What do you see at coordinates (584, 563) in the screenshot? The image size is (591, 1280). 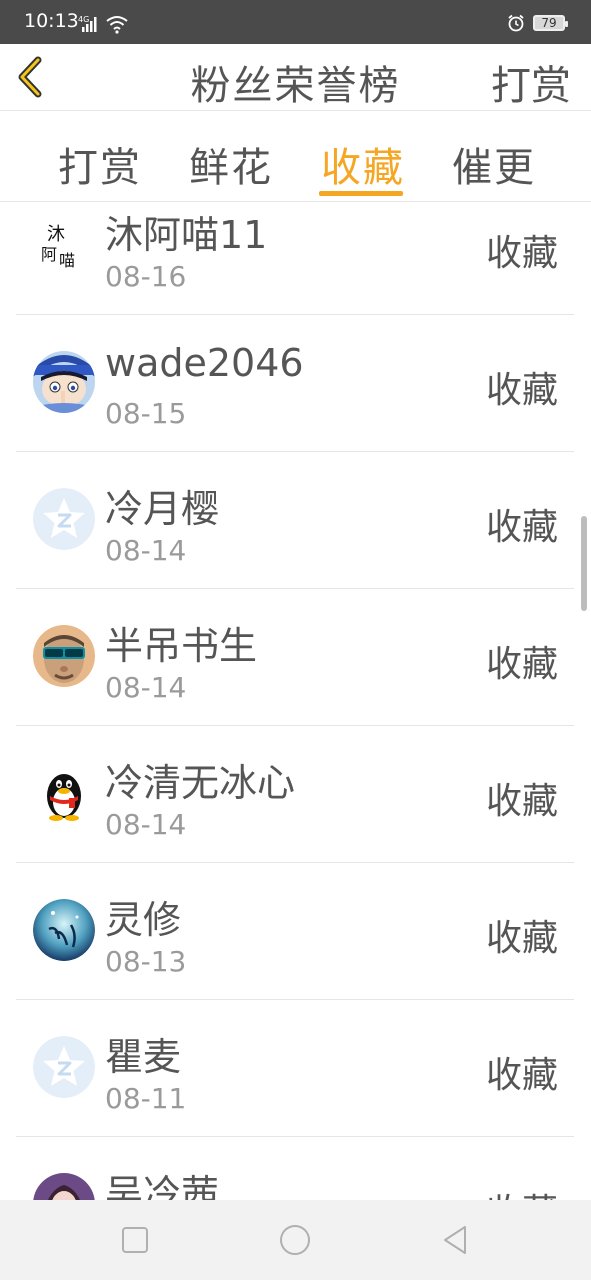 I see `scrollbar` at bounding box center [584, 563].